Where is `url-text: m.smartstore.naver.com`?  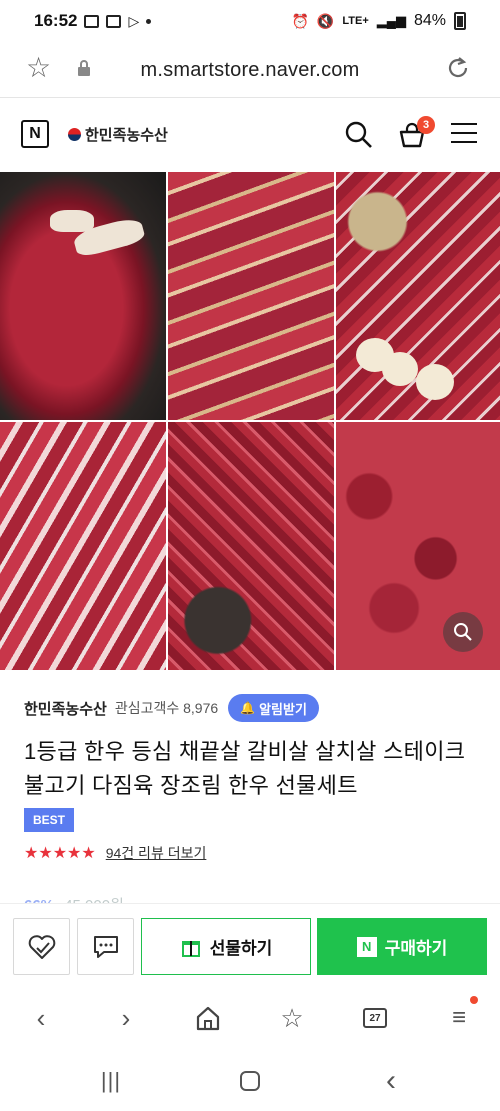
url-text: m.smartstore.naver.com is located at coordinates (250, 70).